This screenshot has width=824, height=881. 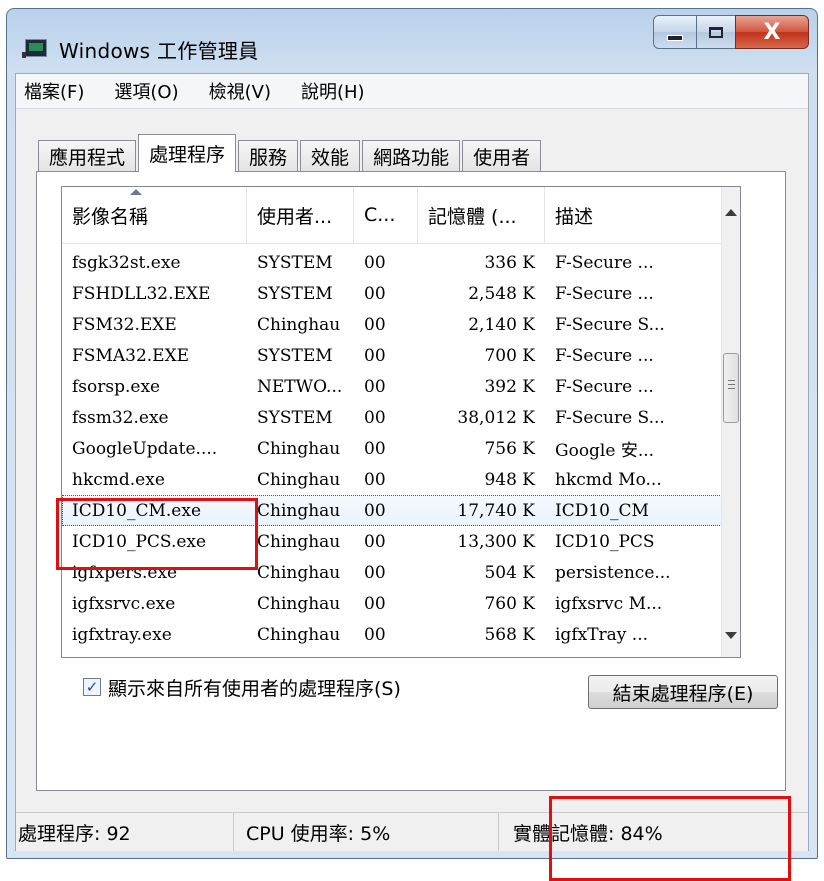 I want to click on title-bar: Windows 工作管理員 X, so click(x=412, y=41).